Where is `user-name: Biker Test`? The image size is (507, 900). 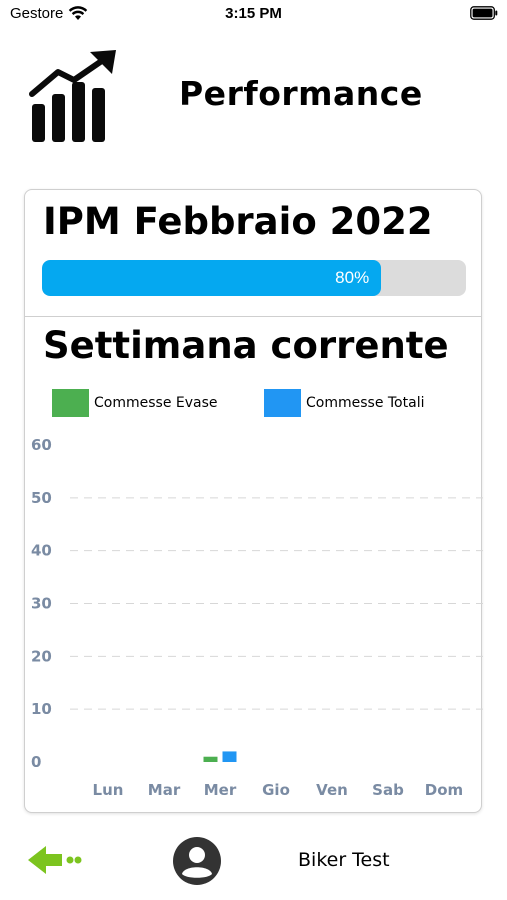
user-name: Biker Test is located at coordinates (344, 860).